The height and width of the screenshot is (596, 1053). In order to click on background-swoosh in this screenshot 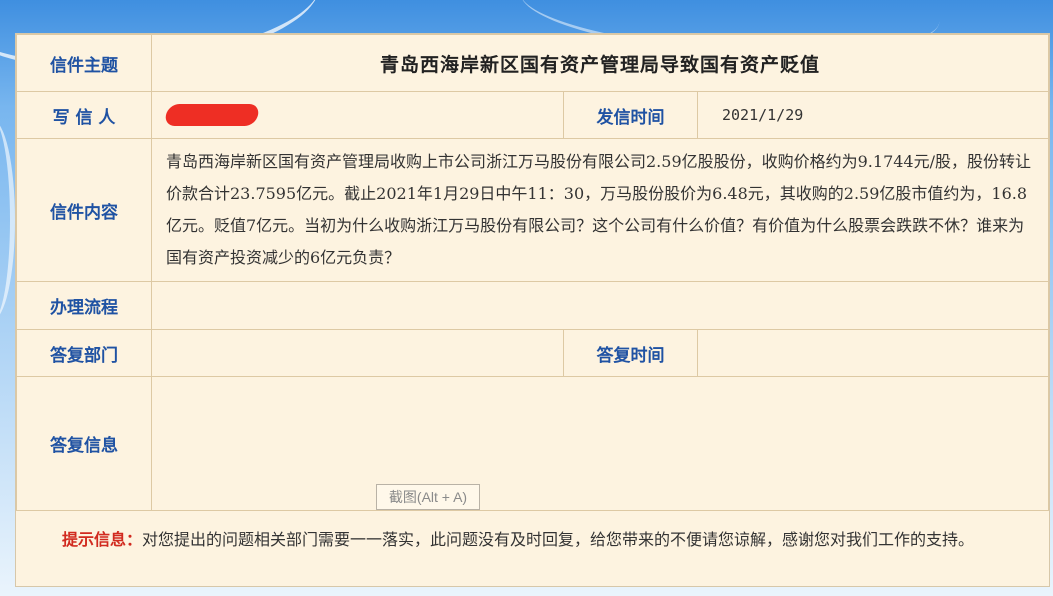, I will do `click(7, 220)`.